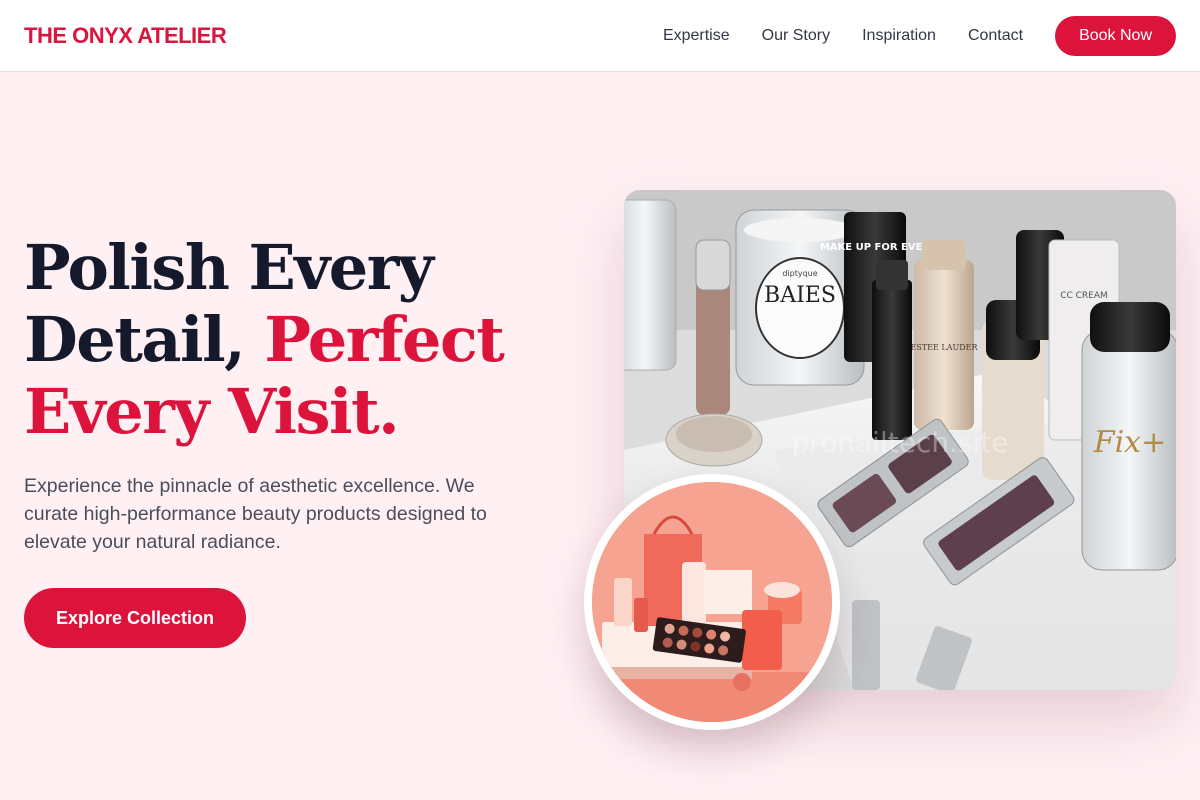 Image resolution: width=1200 pixels, height=800 pixels. I want to click on nav-link-inspiration: Inspiration, so click(899, 36).